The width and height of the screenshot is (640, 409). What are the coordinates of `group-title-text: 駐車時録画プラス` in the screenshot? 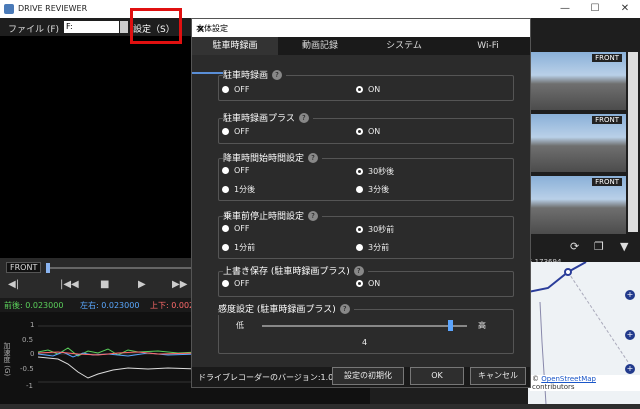 It's located at (259, 119).